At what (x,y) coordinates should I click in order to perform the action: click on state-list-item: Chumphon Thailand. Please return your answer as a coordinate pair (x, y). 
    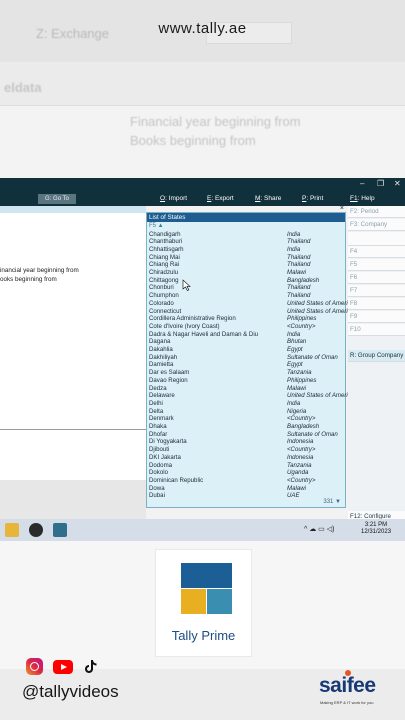
    Looking at the image, I should click on (246, 296).